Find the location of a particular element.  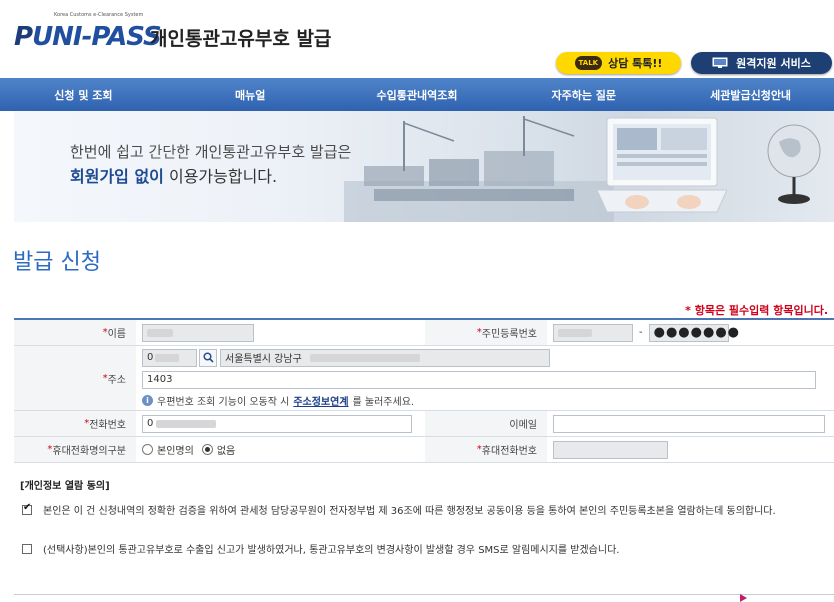

postal-code-field: 0 is located at coordinates (169, 357).